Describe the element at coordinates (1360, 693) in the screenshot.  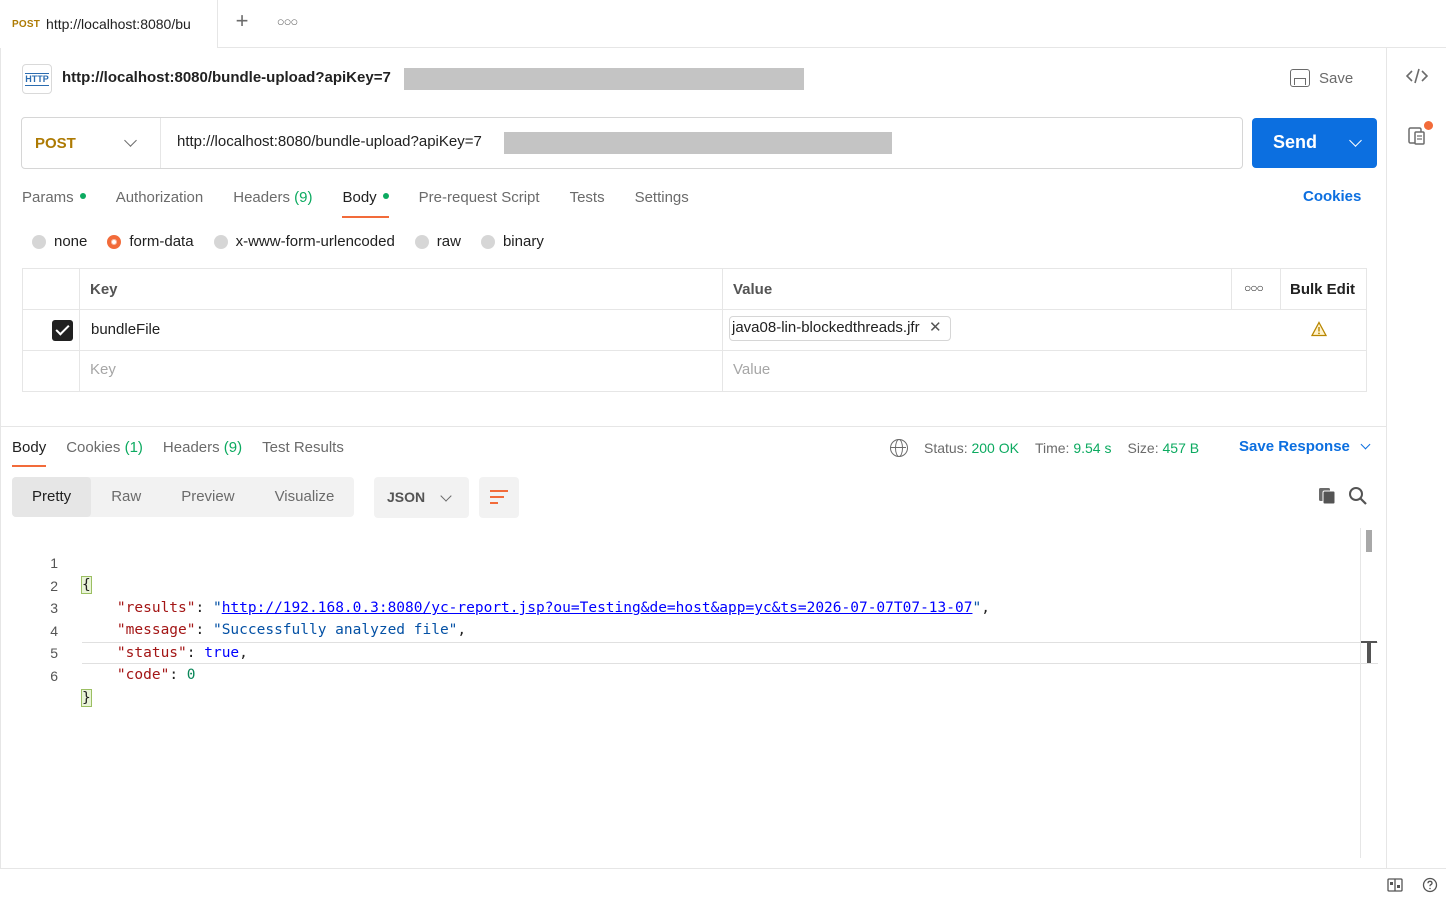
I see `scrollbar-track` at that location.